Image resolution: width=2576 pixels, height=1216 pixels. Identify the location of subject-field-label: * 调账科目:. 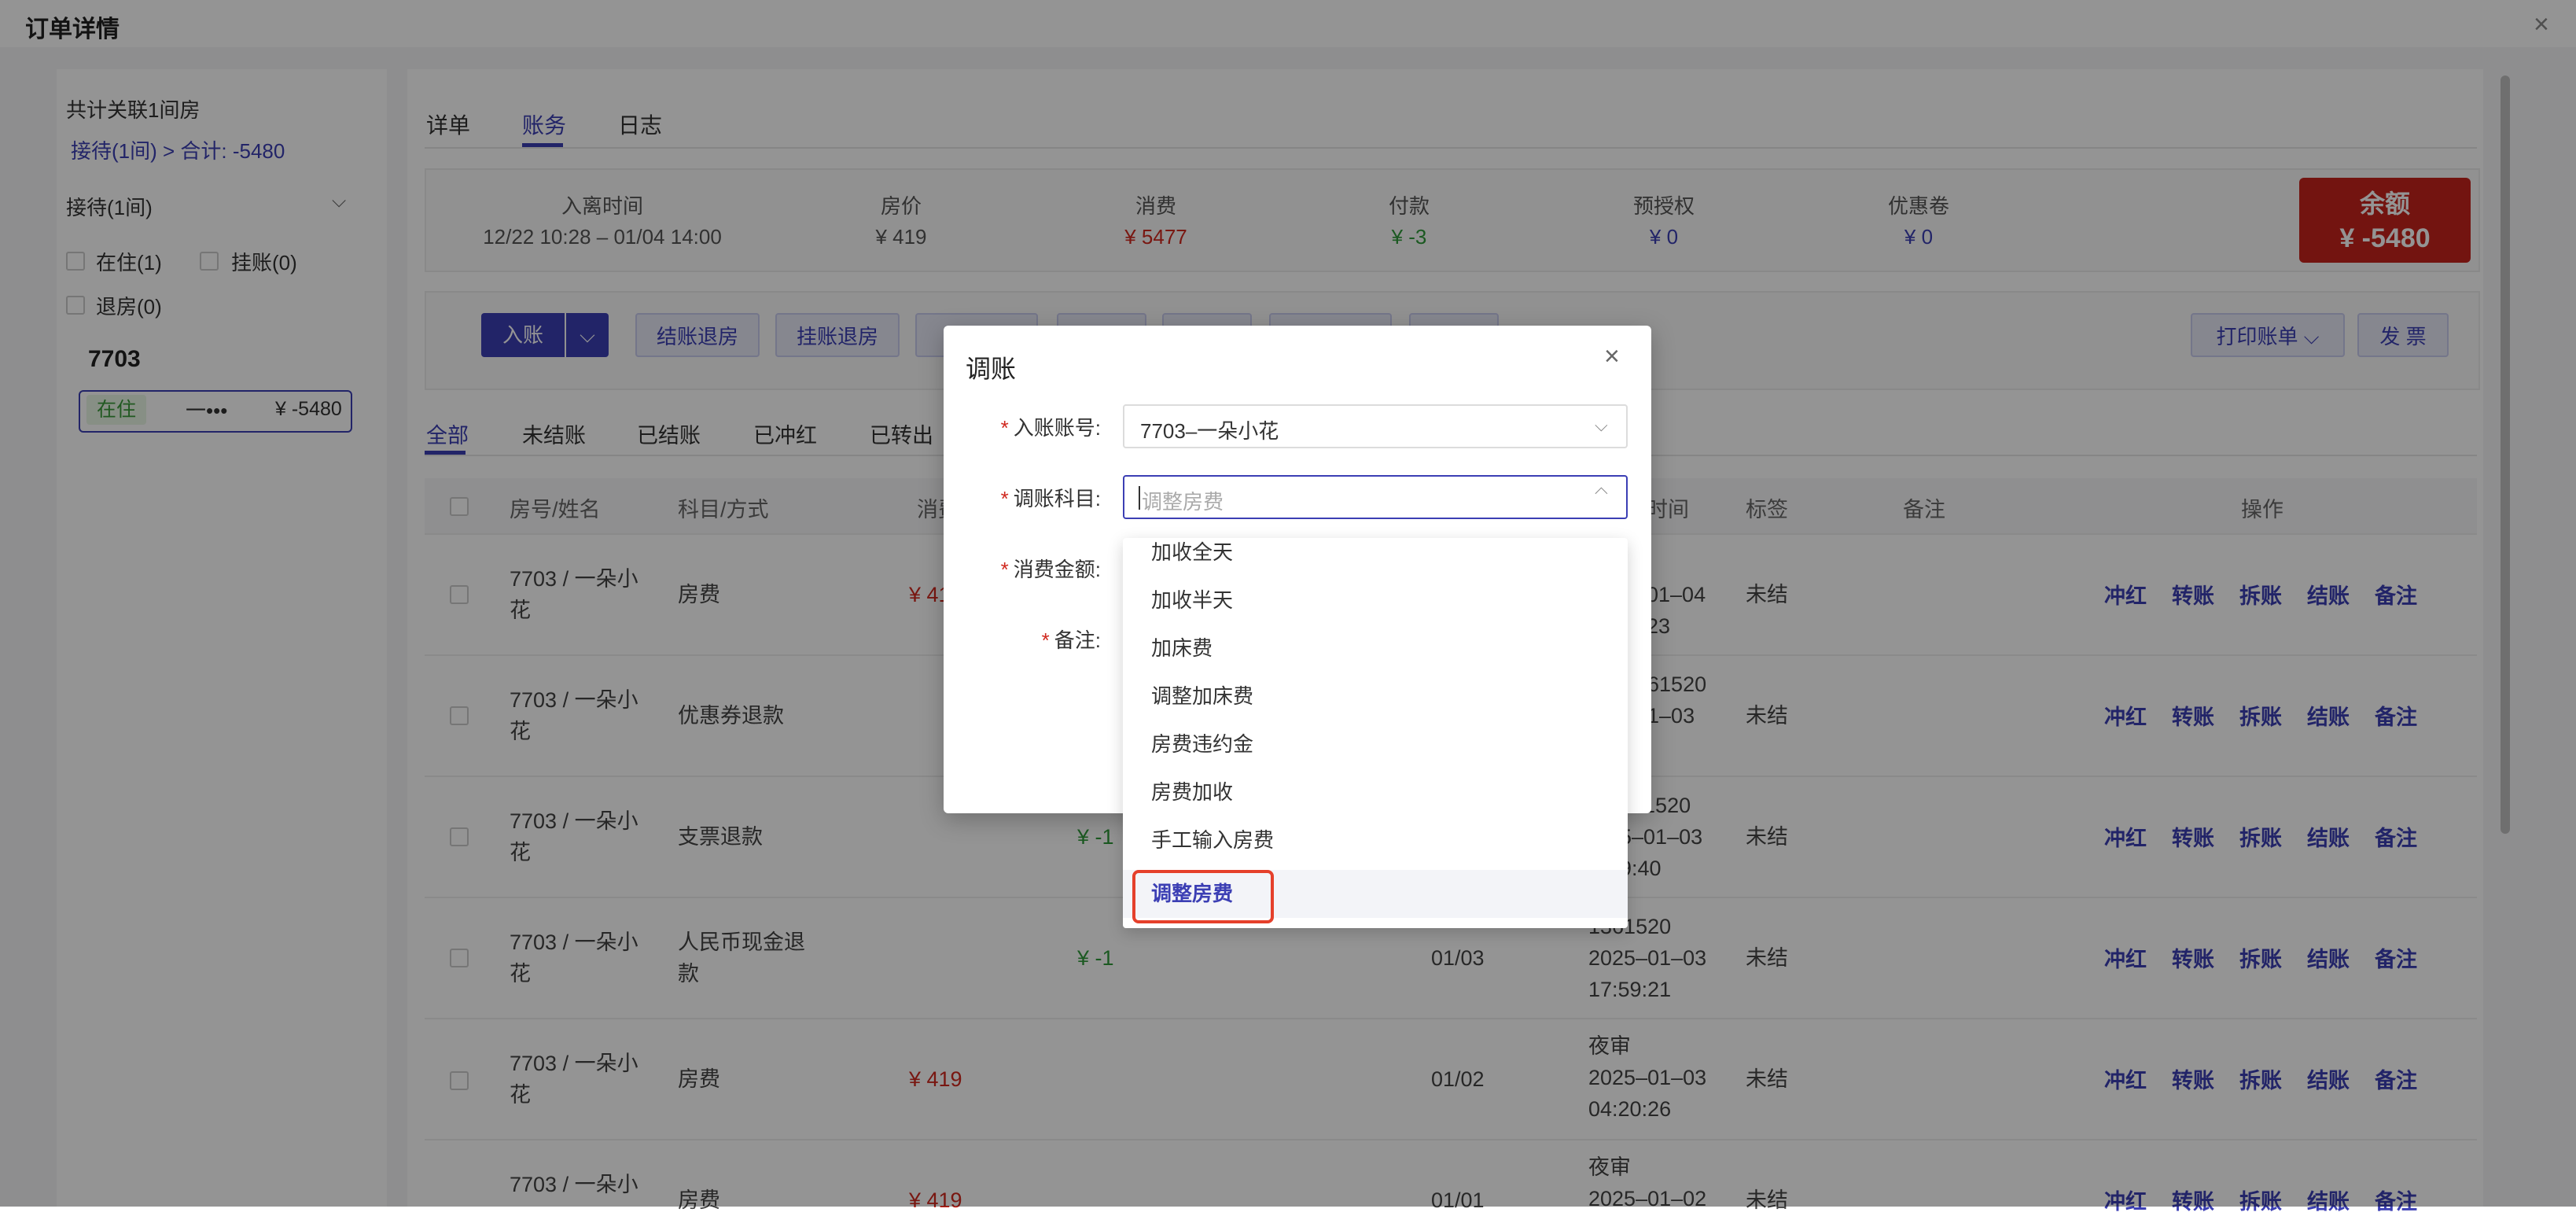
(1030, 497).